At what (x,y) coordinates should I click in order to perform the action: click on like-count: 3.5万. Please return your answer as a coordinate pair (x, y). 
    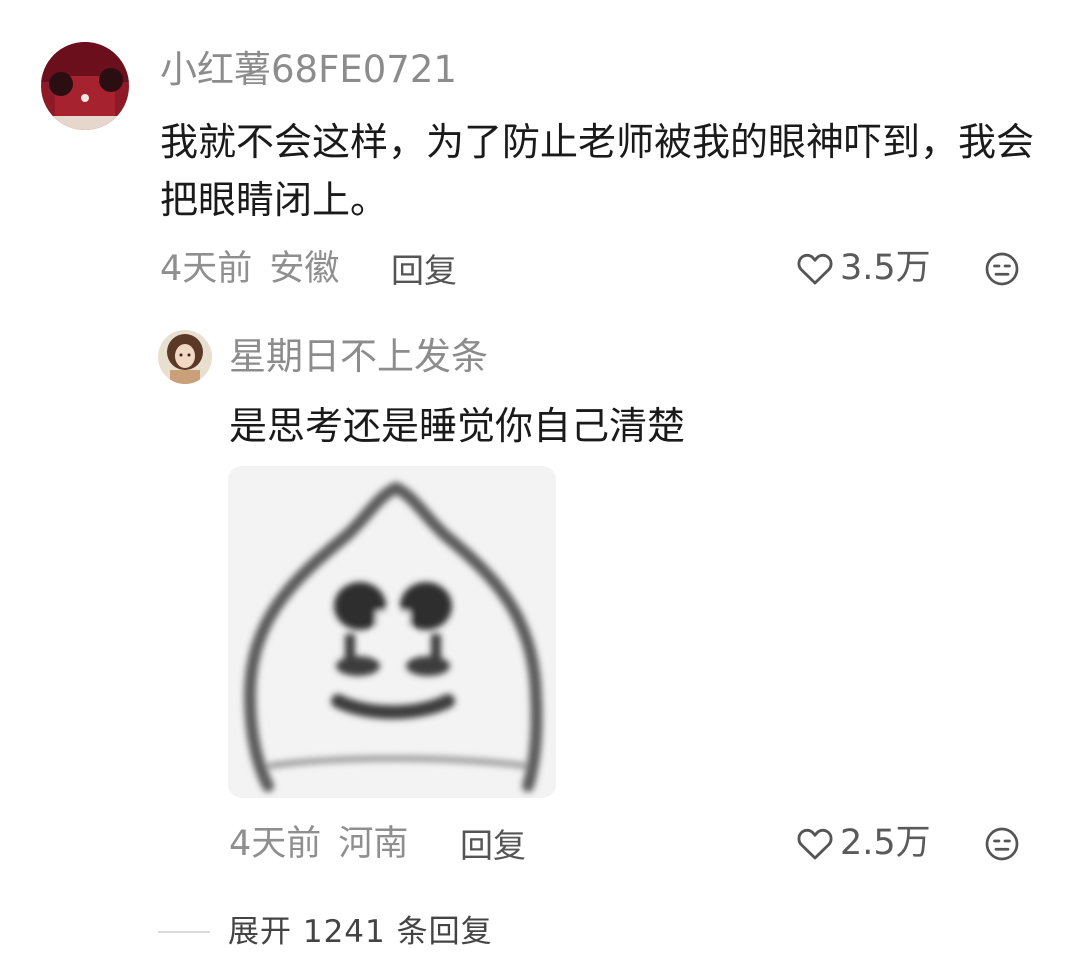
    Looking at the image, I should click on (885, 267).